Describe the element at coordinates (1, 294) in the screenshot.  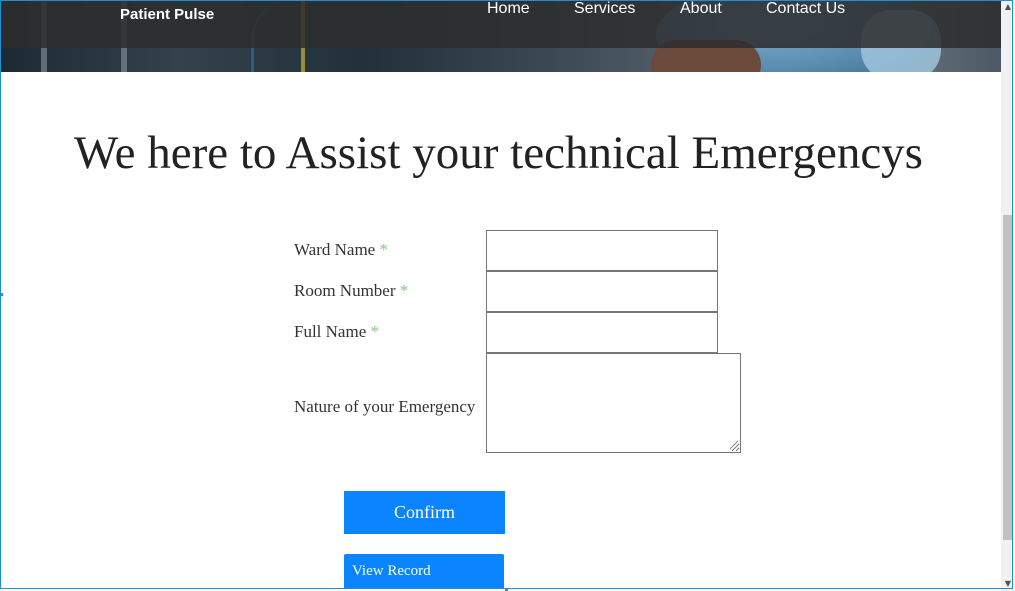
I see `frame-handle-left` at that location.